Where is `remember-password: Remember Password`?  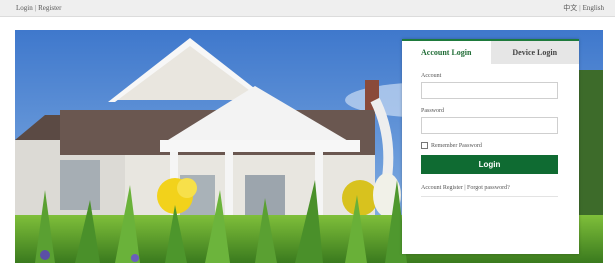 remember-password: Remember Password is located at coordinates (490, 145).